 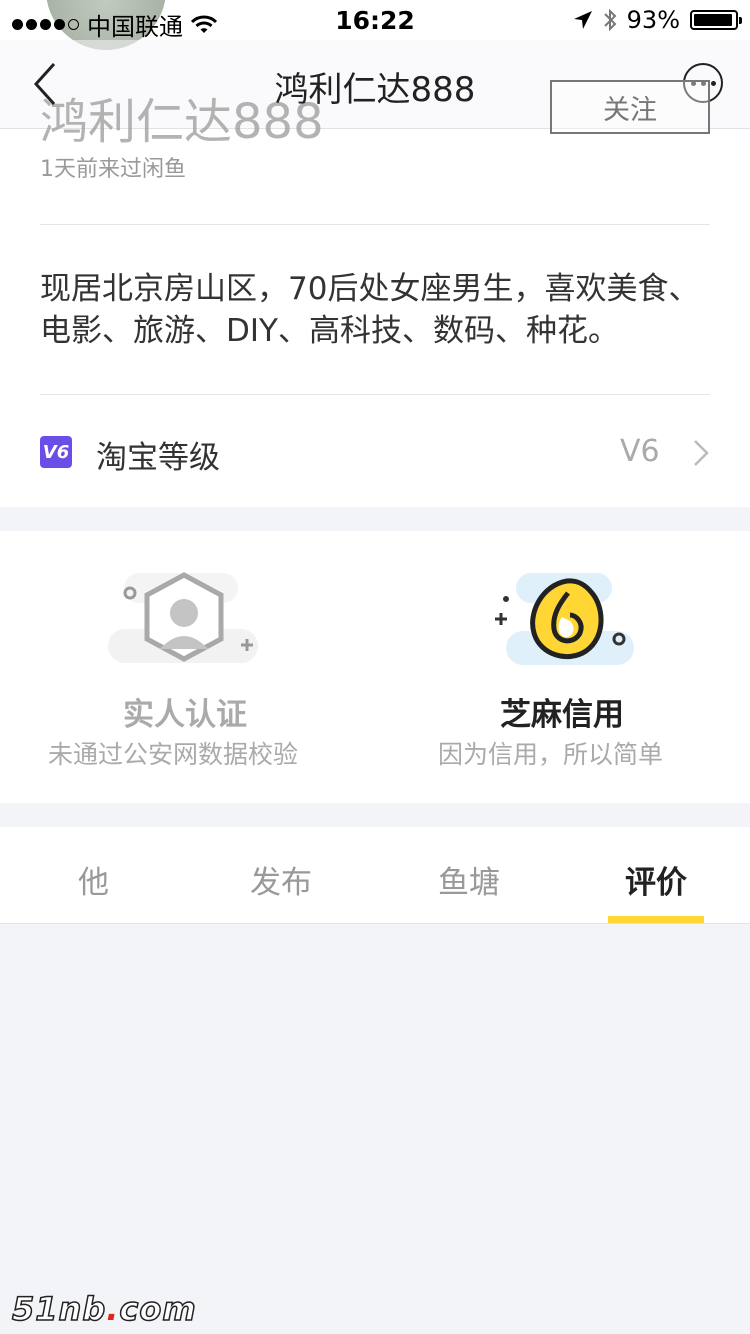 What do you see at coordinates (375, 20) in the screenshot?
I see `status-bar: 中国联通 16:22 93%` at bounding box center [375, 20].